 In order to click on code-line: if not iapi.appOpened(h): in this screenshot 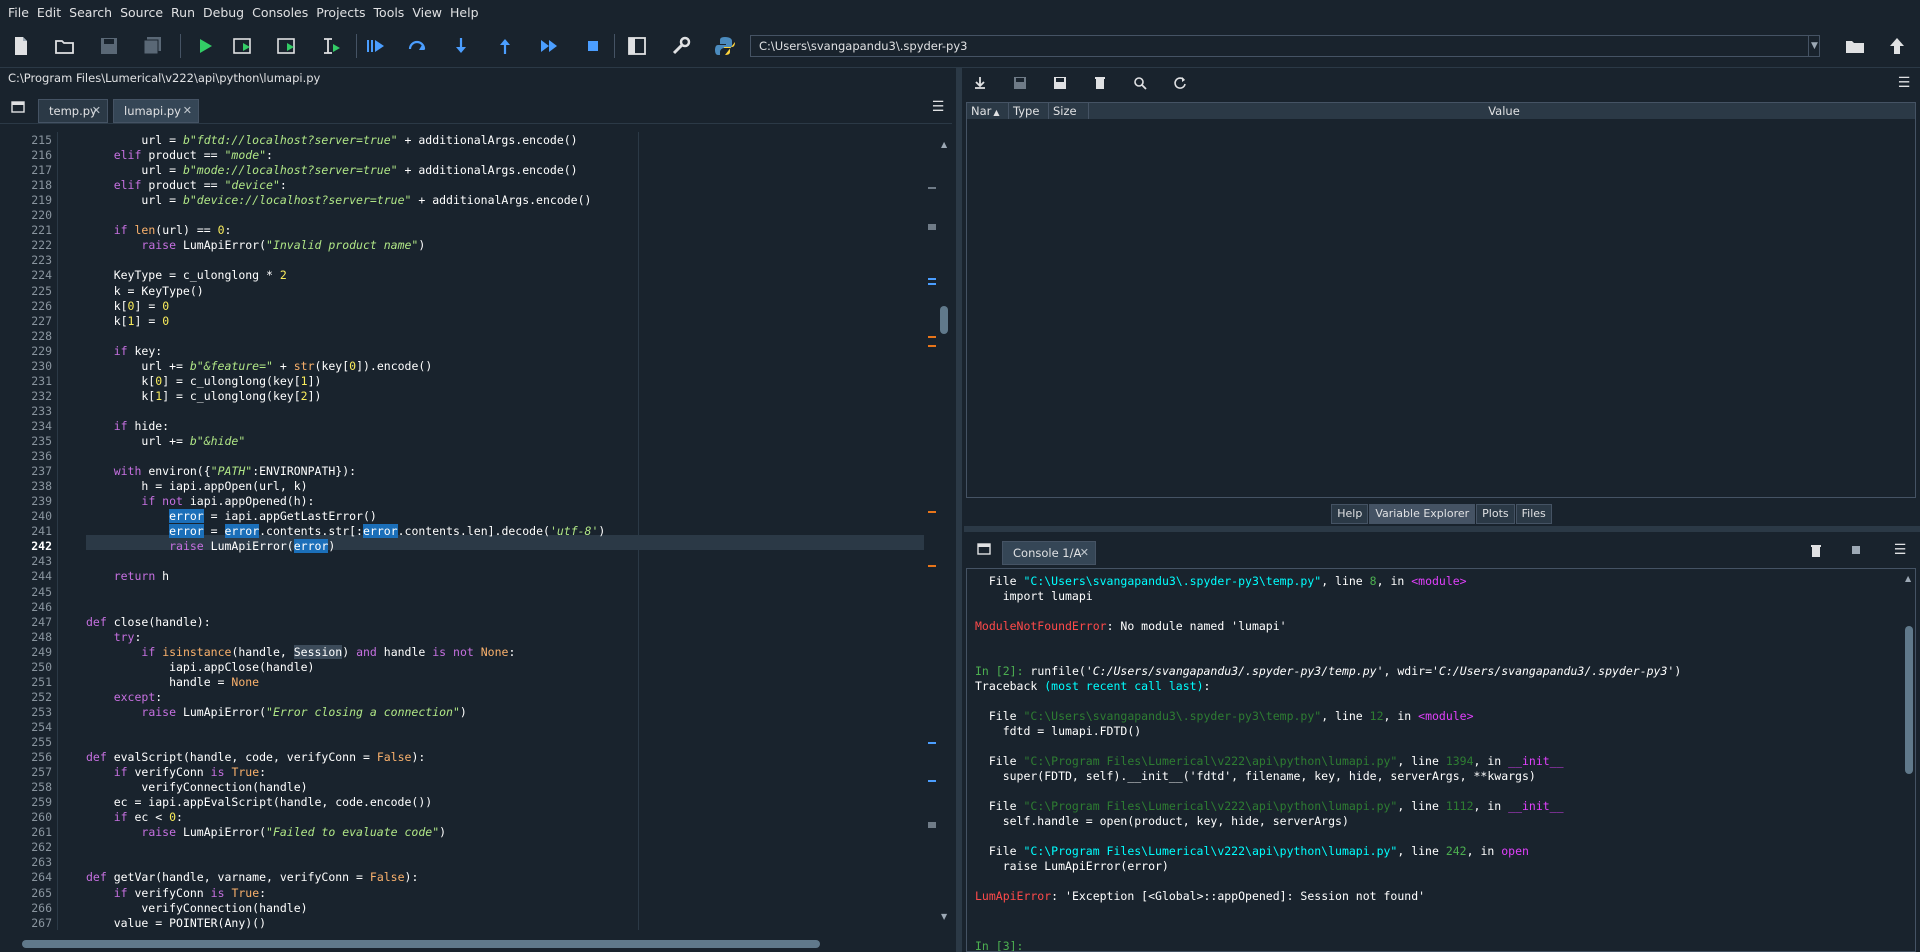, I will do `click(200, 501)`.